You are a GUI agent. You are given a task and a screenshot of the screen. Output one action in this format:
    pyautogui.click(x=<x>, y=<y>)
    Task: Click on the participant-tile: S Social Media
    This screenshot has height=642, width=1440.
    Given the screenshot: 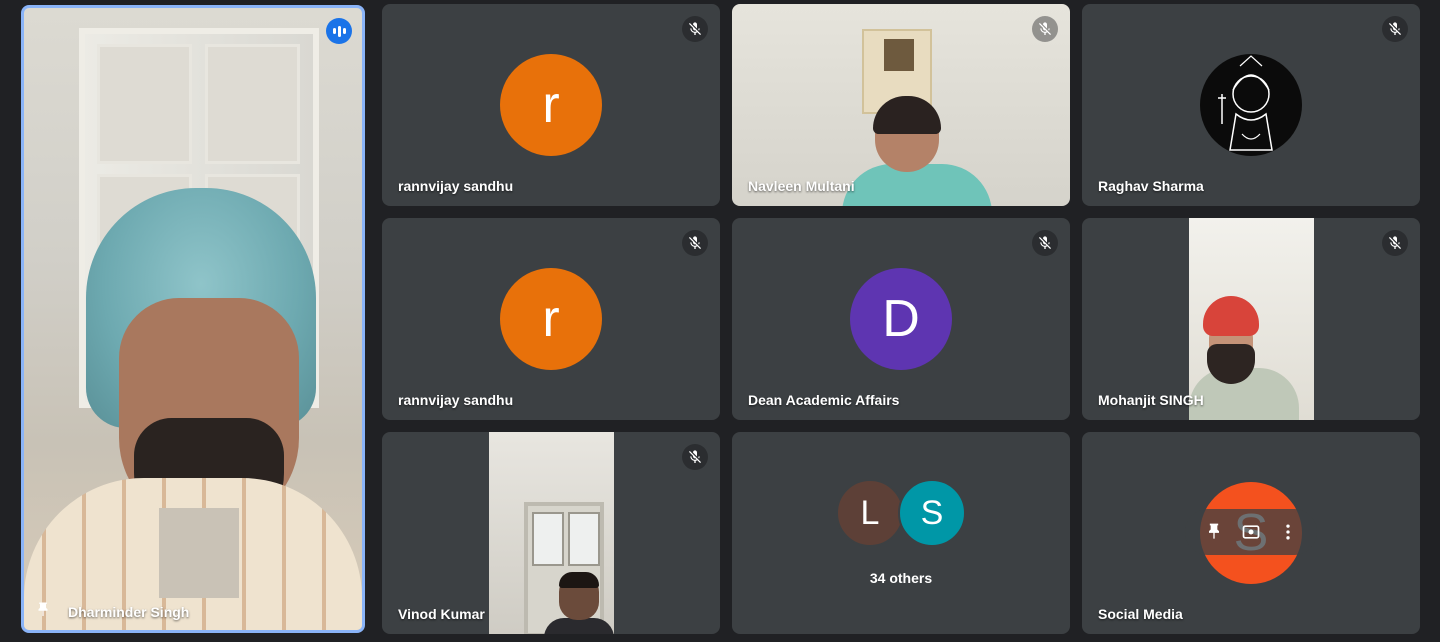 What is the action you would take?
    pyautogui.click(x=1251, y=533)
    